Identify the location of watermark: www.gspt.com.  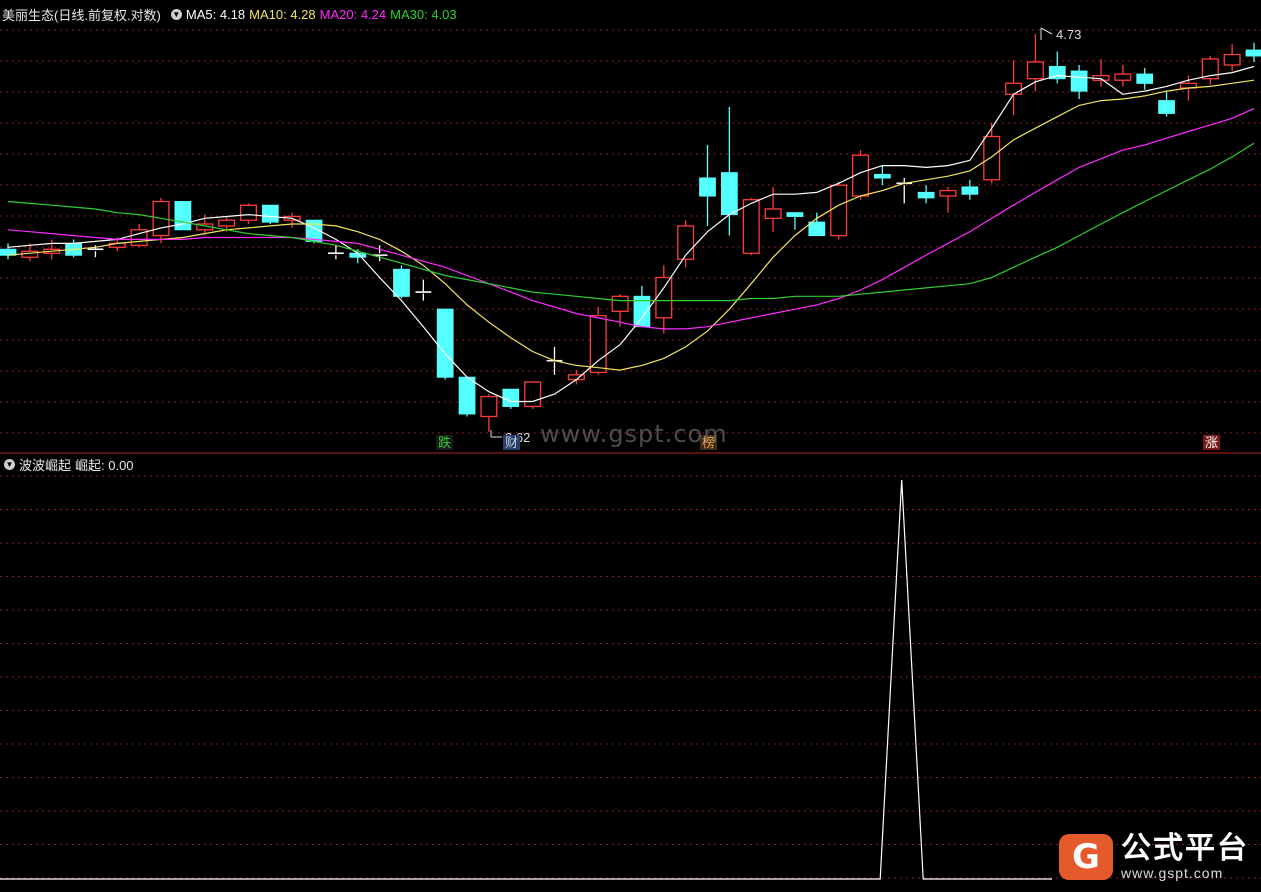
(634, 434).